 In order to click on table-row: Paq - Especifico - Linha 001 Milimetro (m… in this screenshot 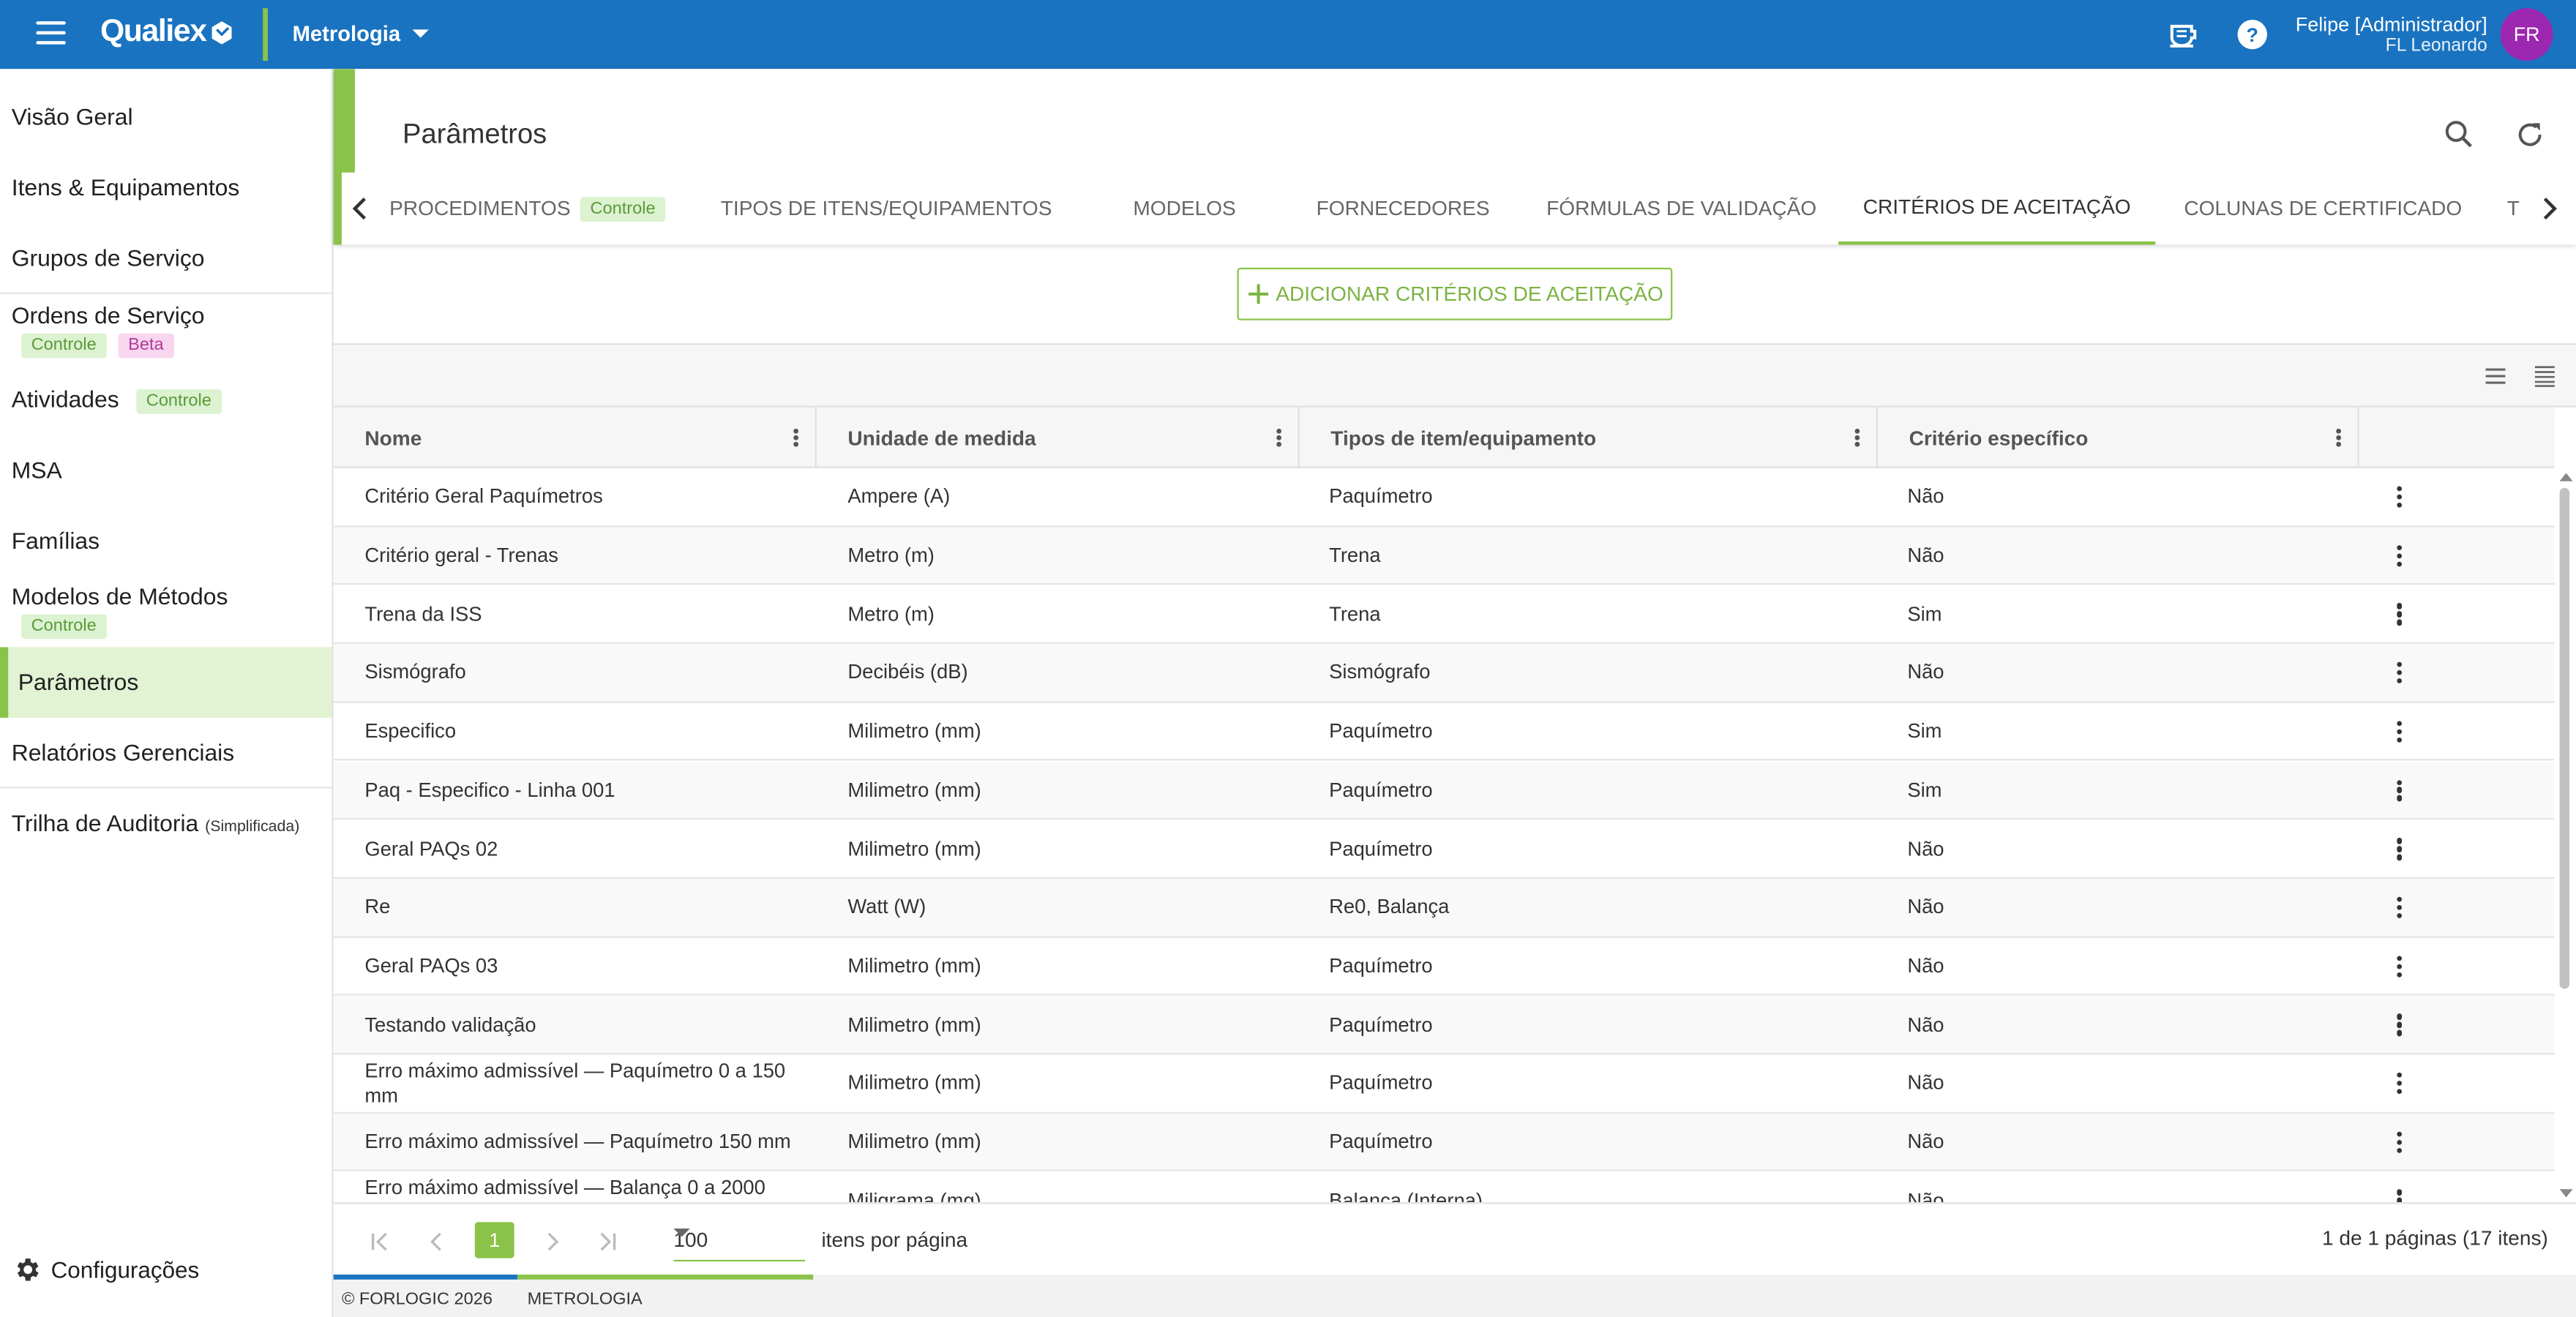, I will do `click(1444, 790)`.